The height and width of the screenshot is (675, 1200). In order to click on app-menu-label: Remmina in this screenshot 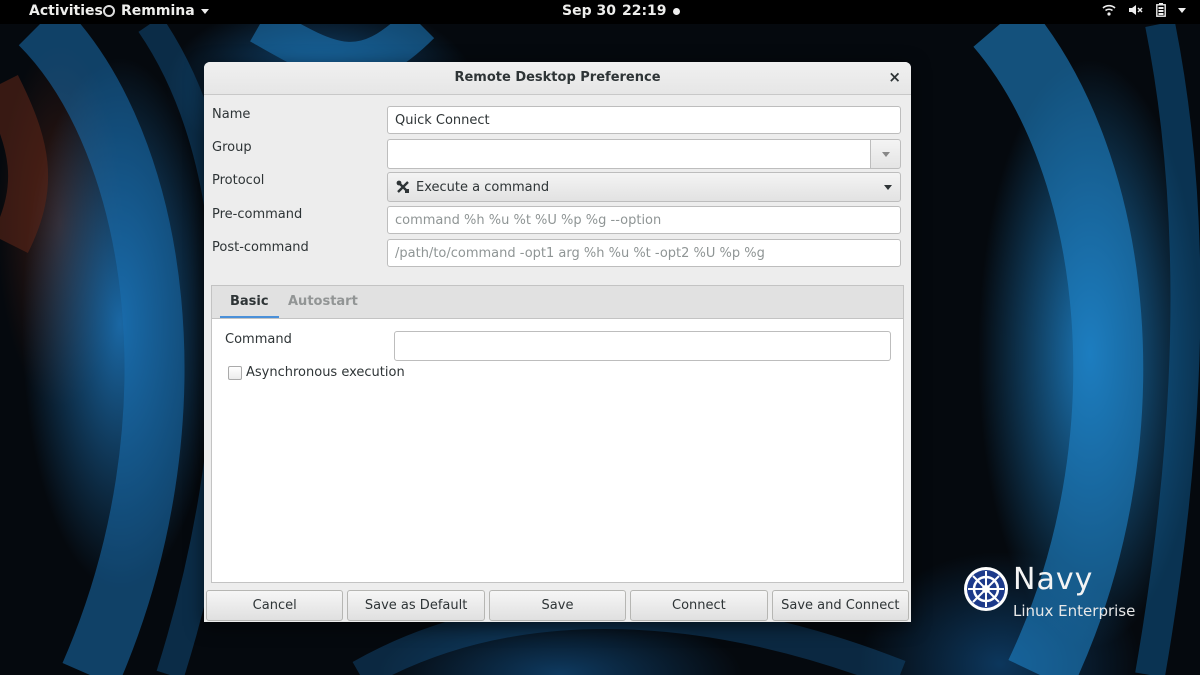, I will do `click(158, 11)`.